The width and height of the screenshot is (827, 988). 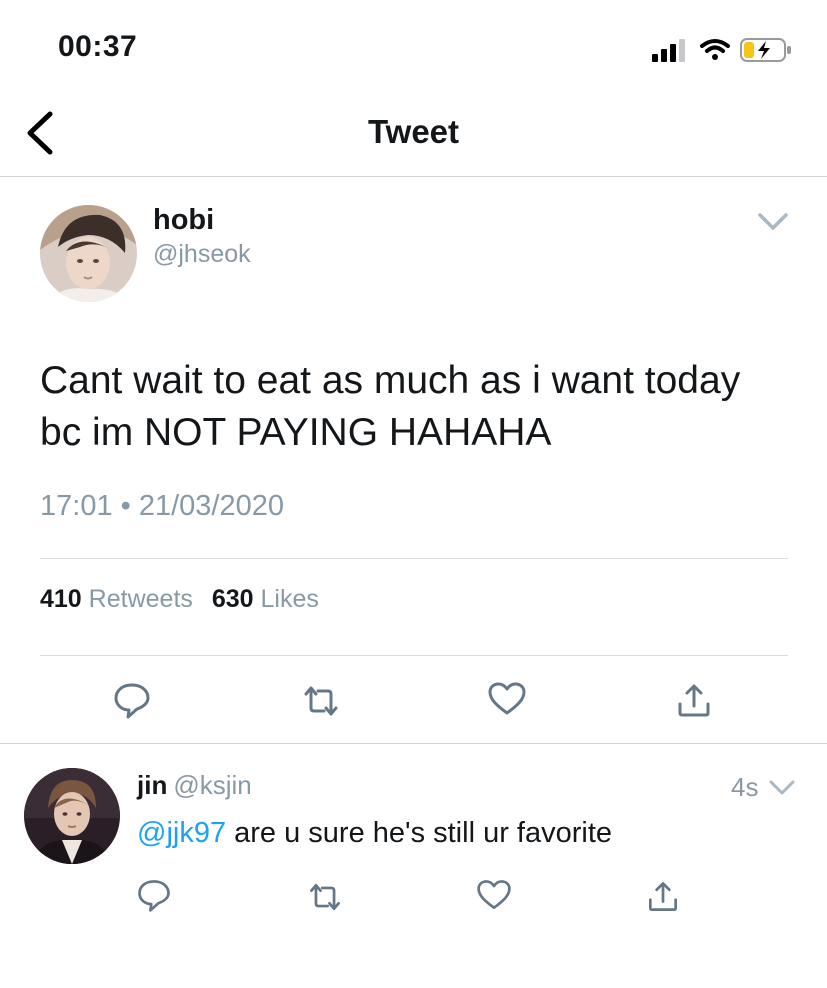 I want to click on battery-charging-icon, so click(x=765, y=50).